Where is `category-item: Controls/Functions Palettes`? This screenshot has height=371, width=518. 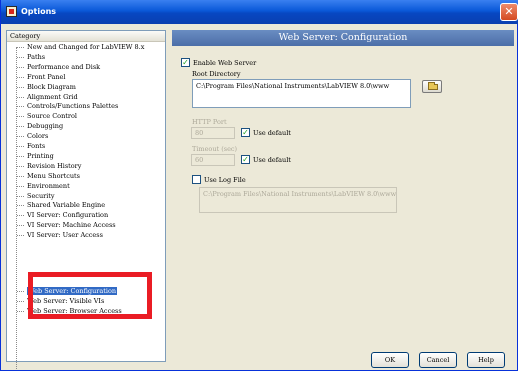 category-item: Controls/Functions Palettes is located at coordinates (68, 106).